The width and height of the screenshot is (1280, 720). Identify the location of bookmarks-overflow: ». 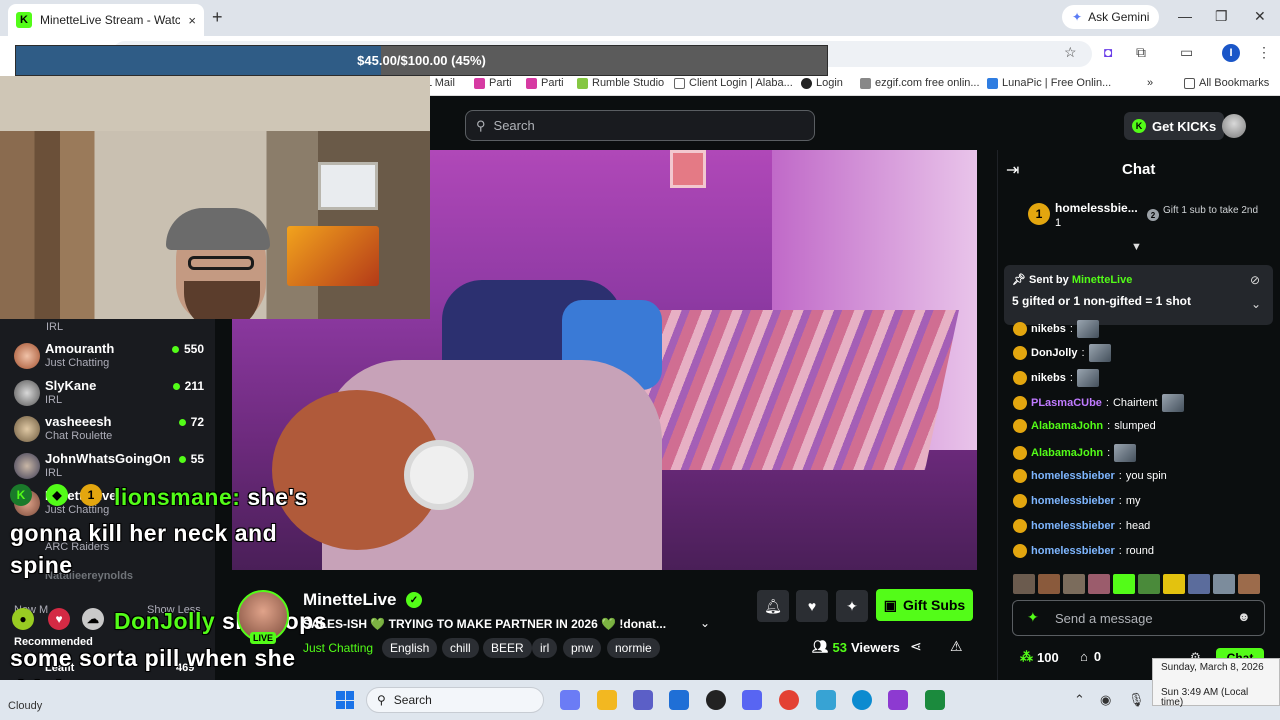
(1150, 83).